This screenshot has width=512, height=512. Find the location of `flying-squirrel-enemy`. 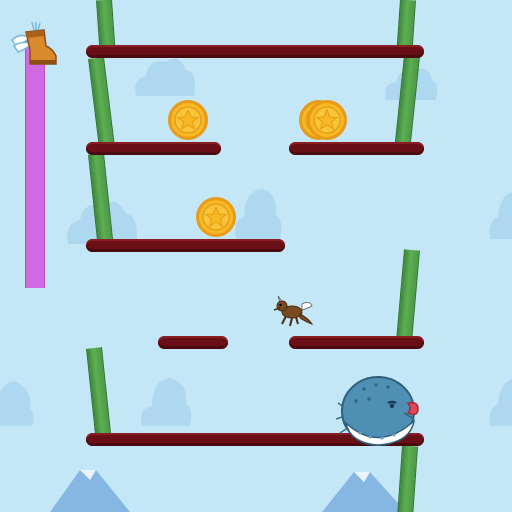

flying-squirrel-enemy is located at coordinates (293, 311).